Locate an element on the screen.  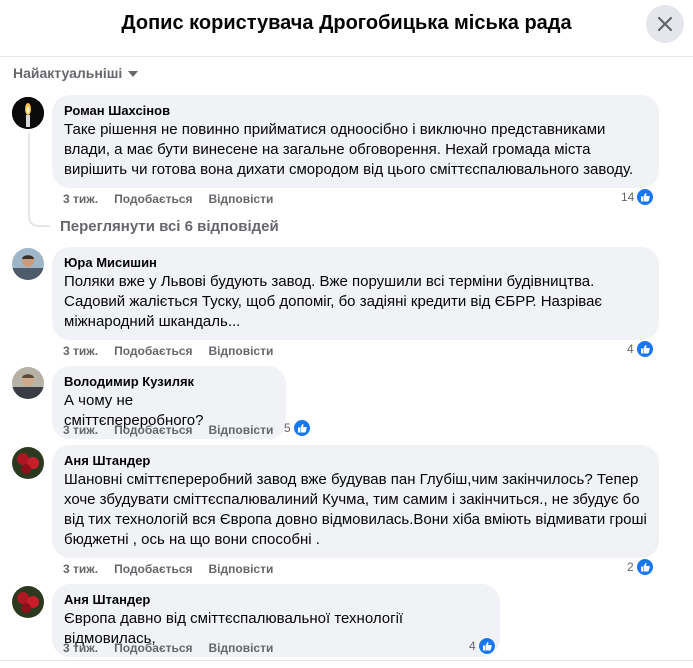
reaction-count: 2 is located at coordinates (640, 567).